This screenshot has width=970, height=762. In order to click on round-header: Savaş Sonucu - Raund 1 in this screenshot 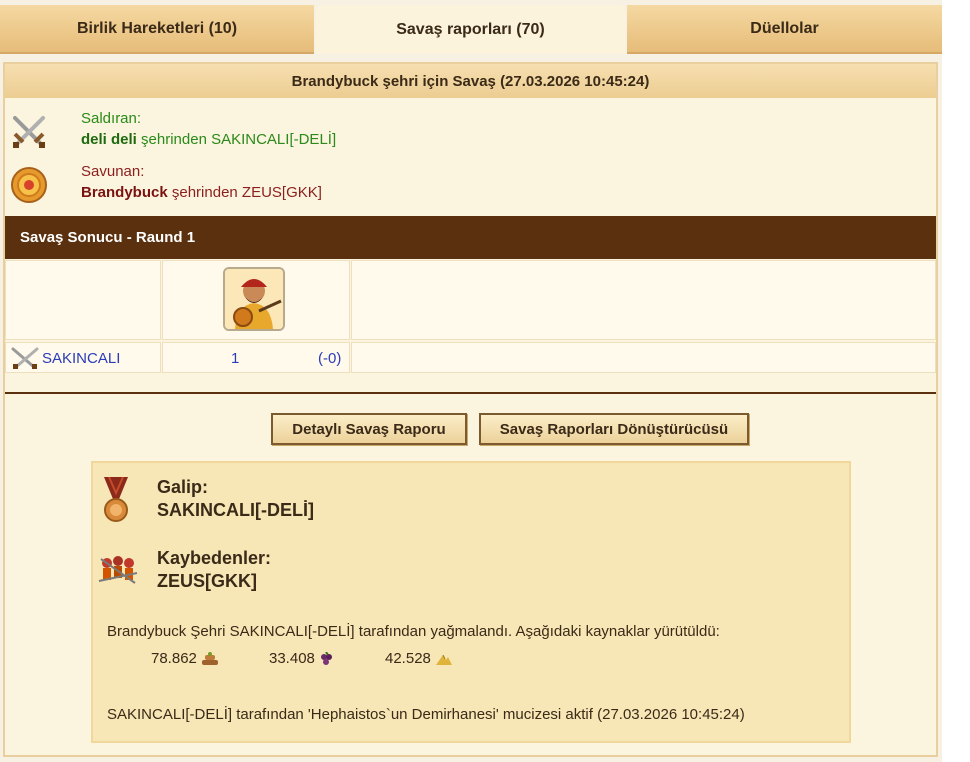, I will do `click(470, 237)`.